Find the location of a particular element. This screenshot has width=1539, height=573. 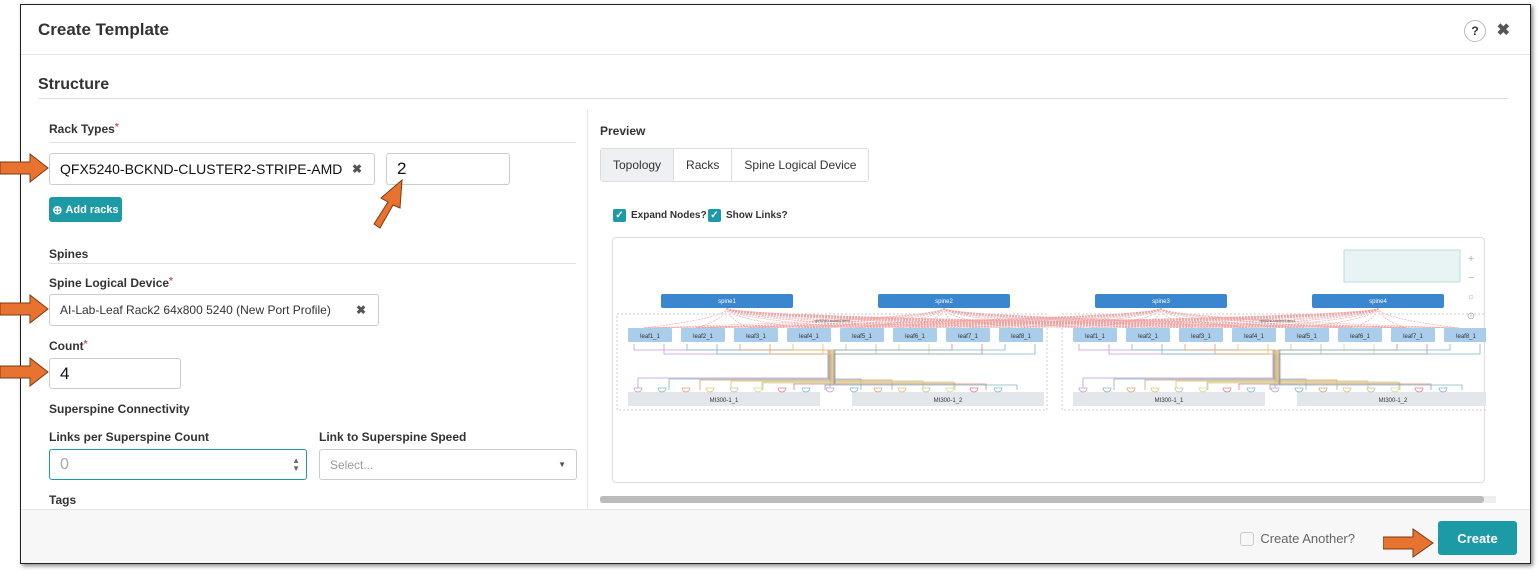

show-links-label: Show Links? is located at coordinates (757, 215).